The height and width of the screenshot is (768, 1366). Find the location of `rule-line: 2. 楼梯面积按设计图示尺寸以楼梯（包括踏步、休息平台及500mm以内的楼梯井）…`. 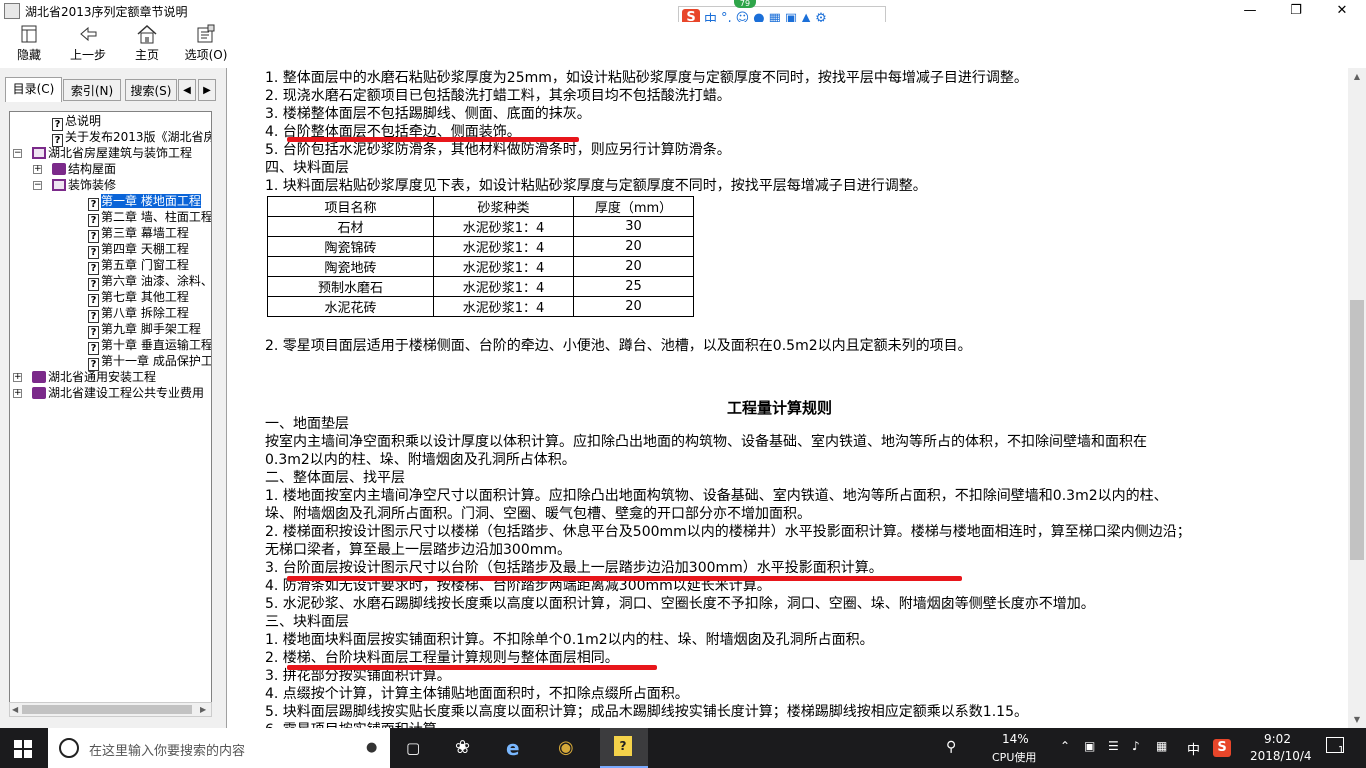

rule-line: 2. 楼梯面积按设计图示尺寸以楼梯（包括踏步、休息平台及500mm以内的楼梯井）… is located at coordinates (728, 532).